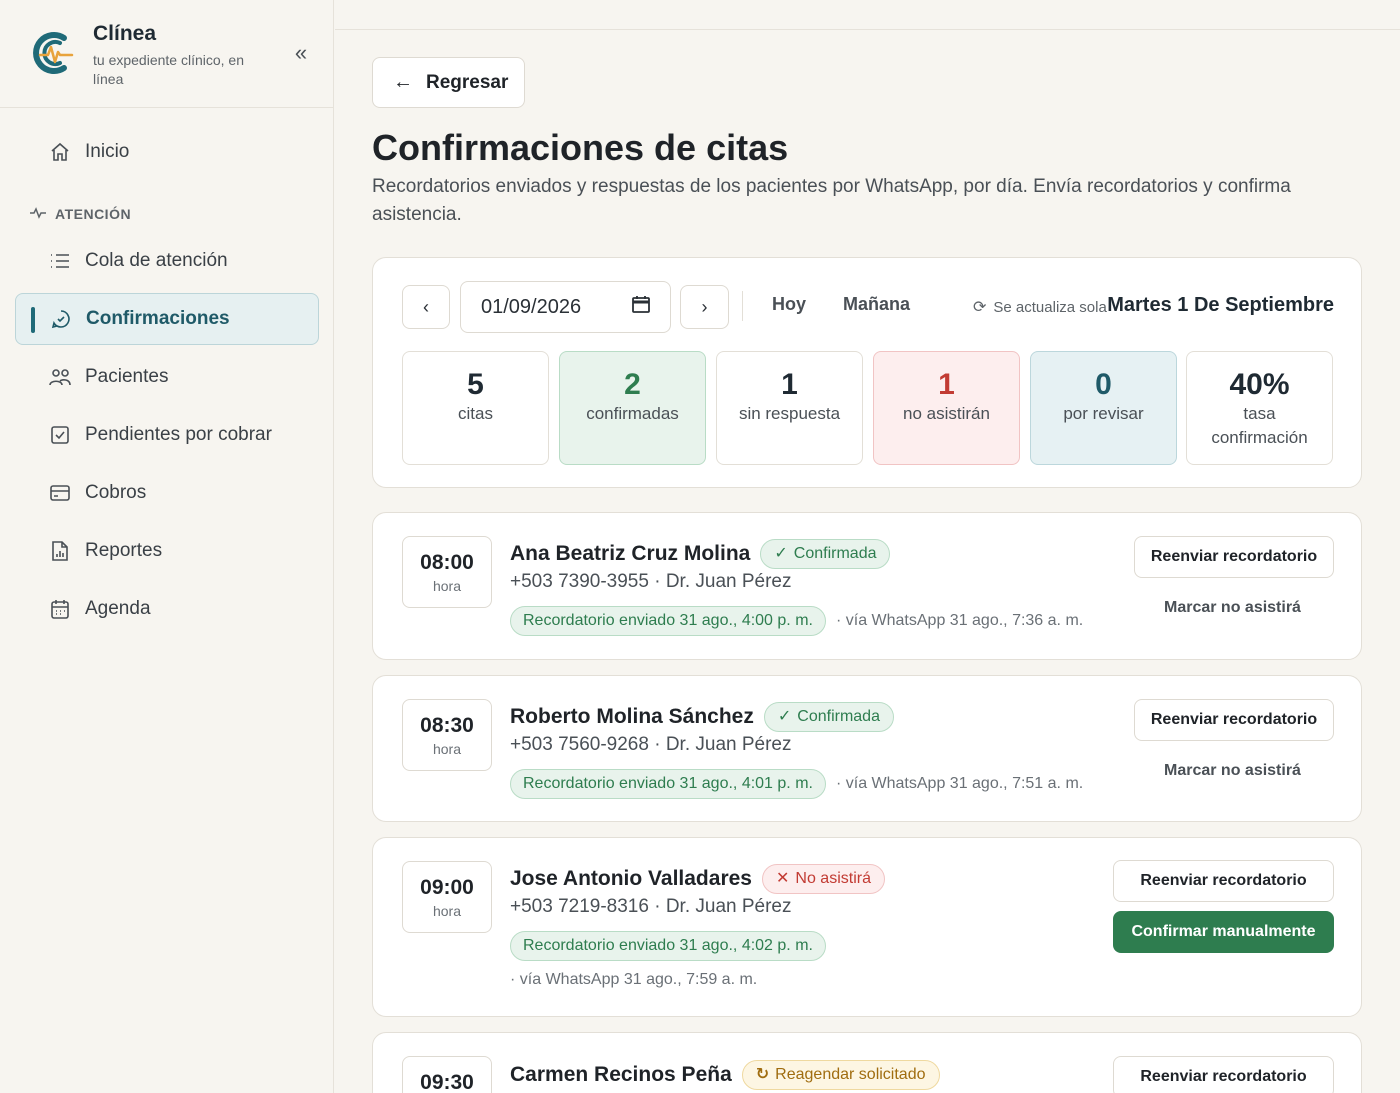  I want to click on time-value: 08:30, so click(447, 725).